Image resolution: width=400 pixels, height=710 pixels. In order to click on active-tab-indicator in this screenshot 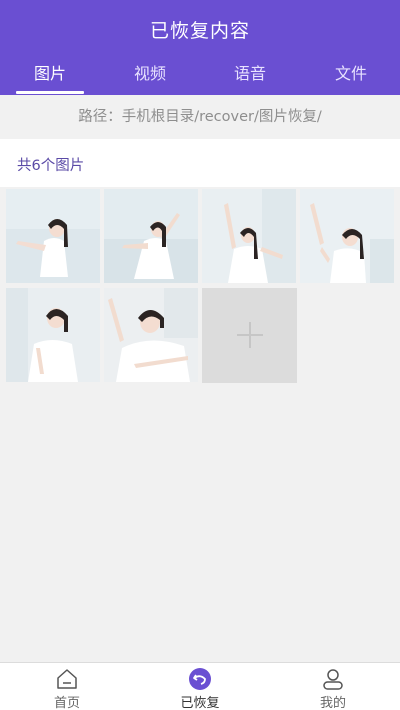, I will do `click(50, 92)`.